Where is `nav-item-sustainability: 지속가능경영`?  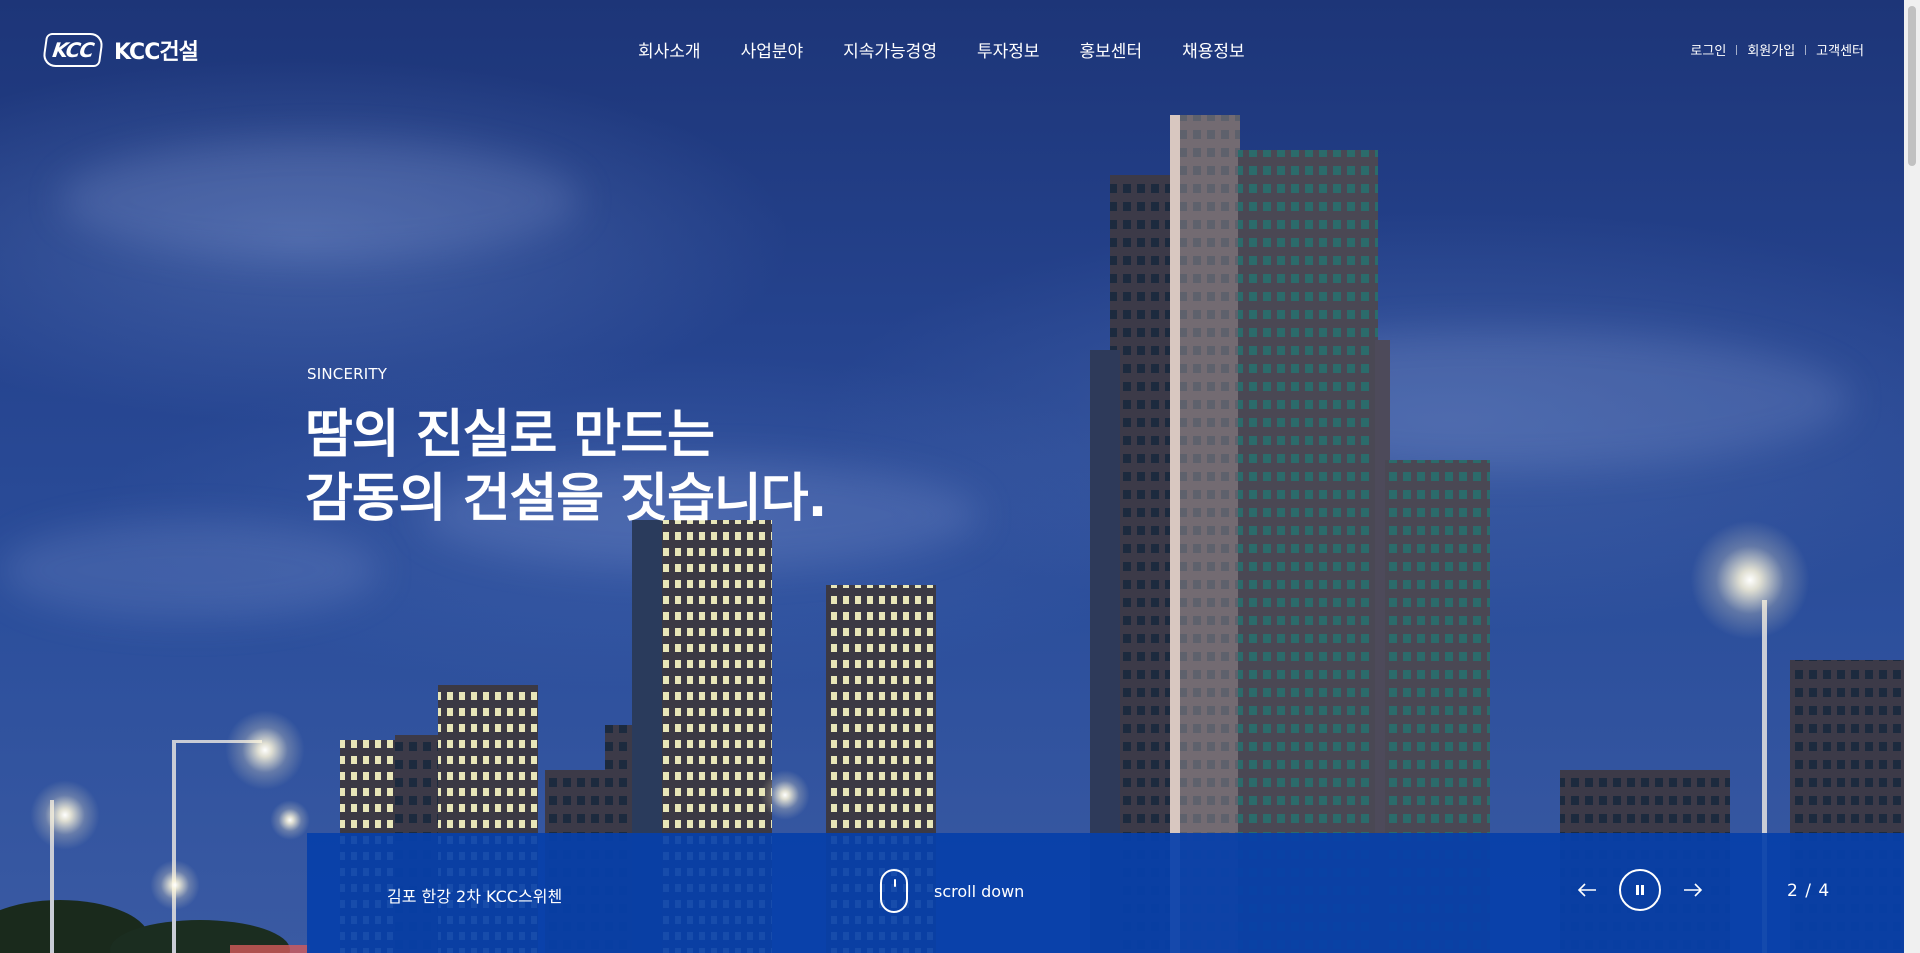 nav-item-sustainability: 지속가능경영 is located at coordinates (890, 49).